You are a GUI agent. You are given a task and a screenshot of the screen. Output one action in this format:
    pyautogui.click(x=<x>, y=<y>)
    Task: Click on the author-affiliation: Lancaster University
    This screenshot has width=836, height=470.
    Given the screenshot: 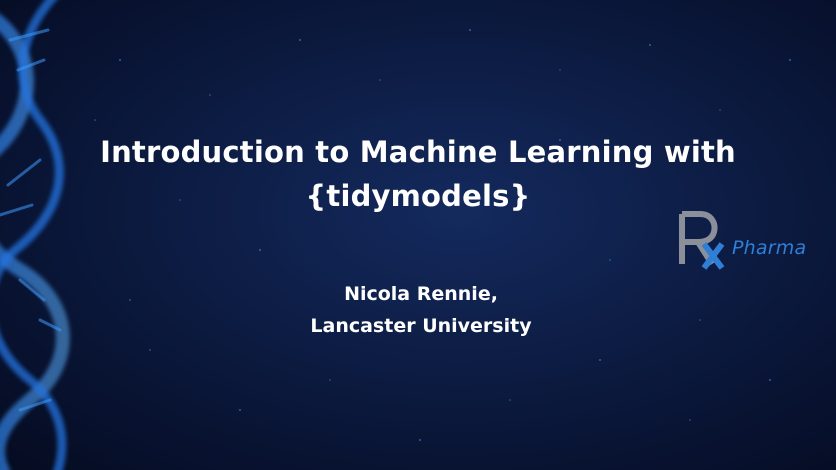 What is the action you would take?
    pyautogui.click(x=421, y=326)
    